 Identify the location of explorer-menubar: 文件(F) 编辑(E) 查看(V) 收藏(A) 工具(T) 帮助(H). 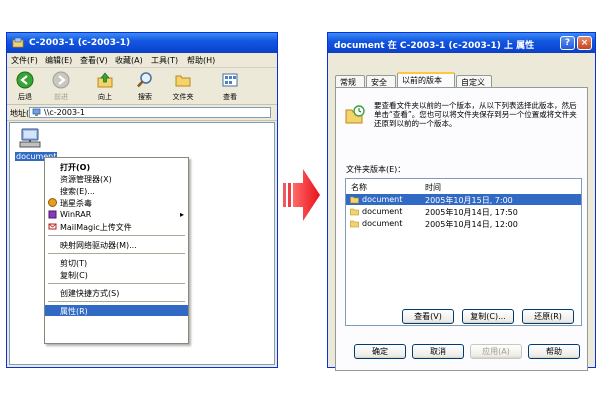
(142, 60).